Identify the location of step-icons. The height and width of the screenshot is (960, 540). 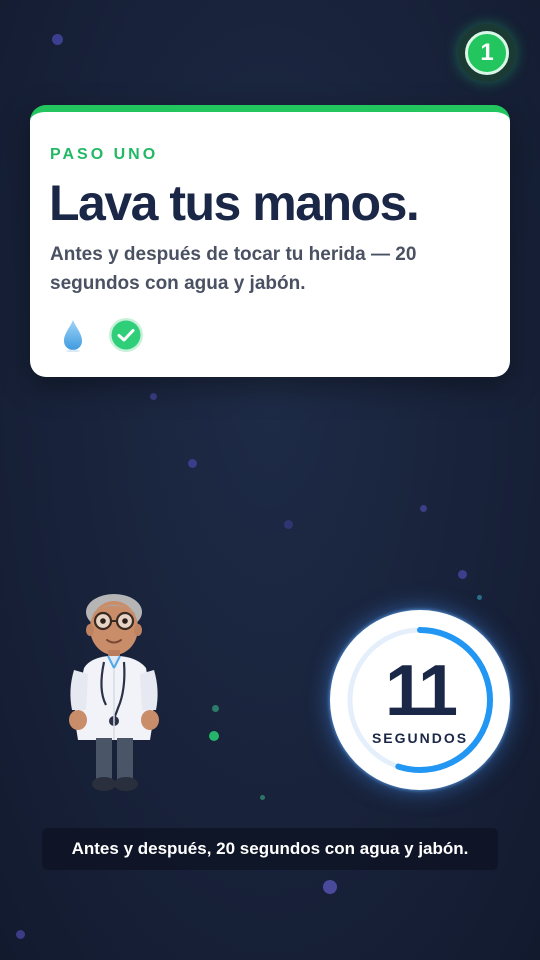
(103, 337).